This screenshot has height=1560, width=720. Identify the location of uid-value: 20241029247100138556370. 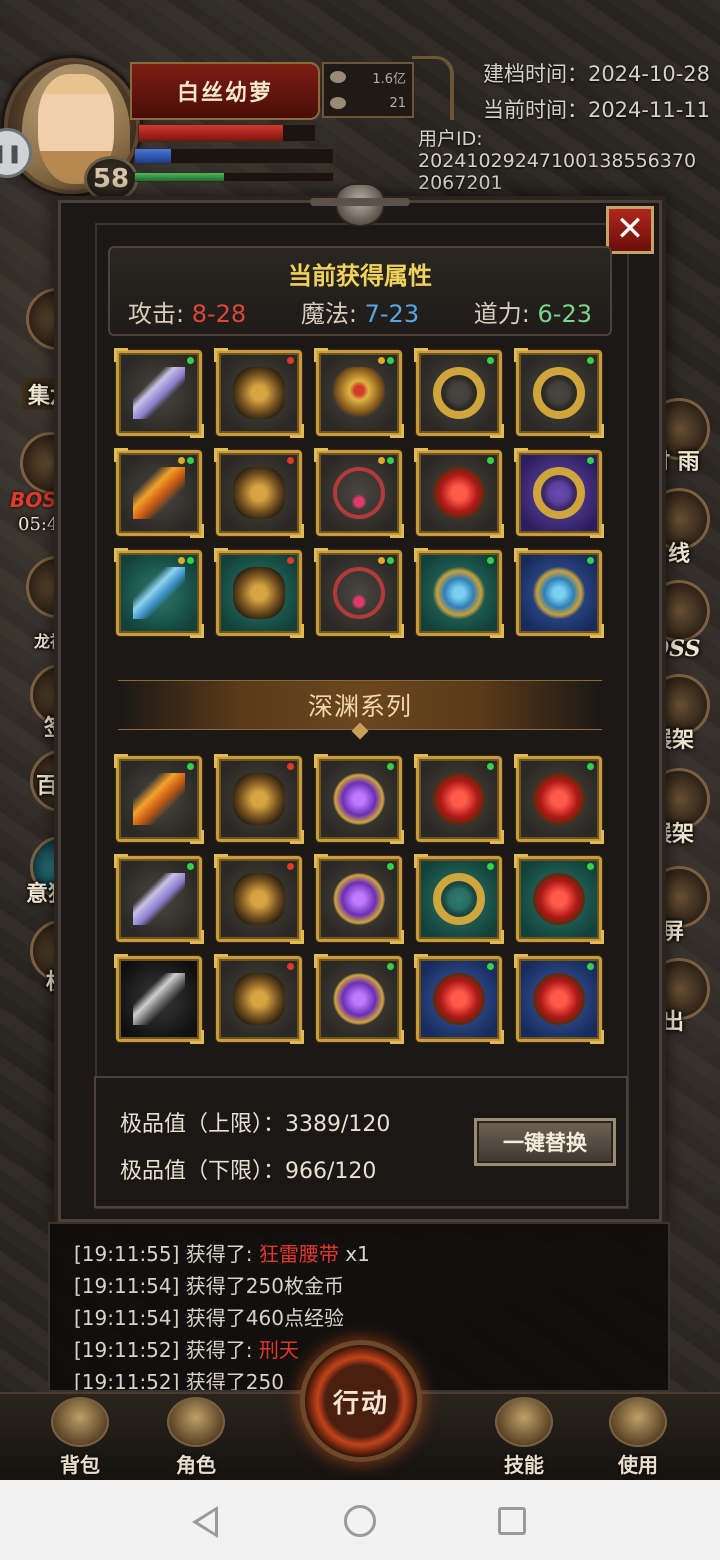
(557, 161).